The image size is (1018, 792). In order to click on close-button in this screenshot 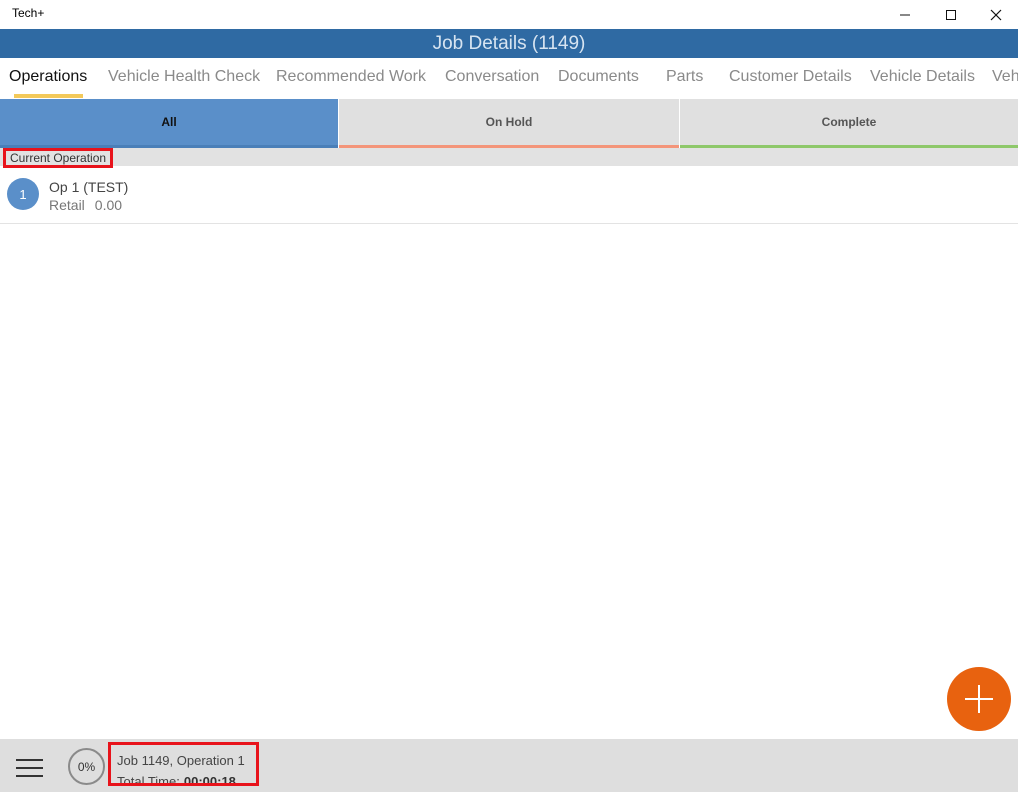, I will do `click(995, 14)`.